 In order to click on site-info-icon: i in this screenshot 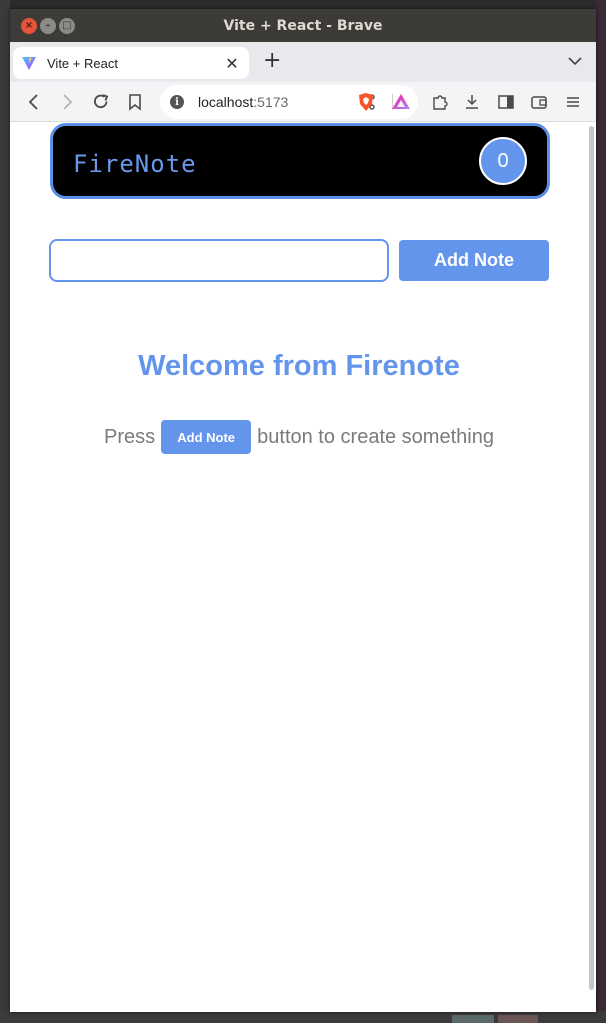, I will do `click(177, 102)`.